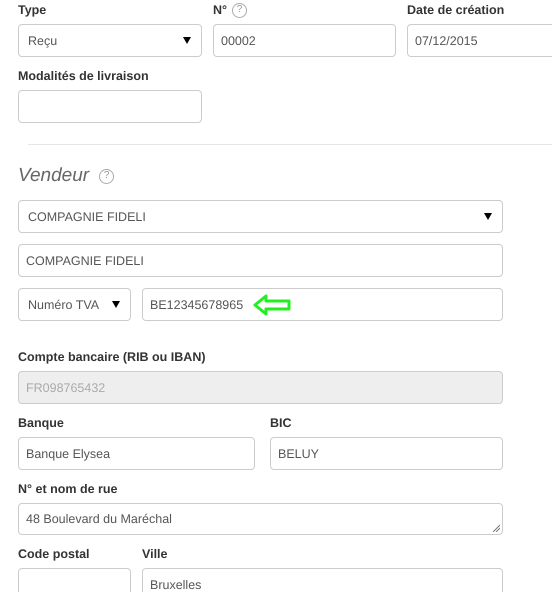 The width and height of the screenshot is (552, 592). Describe the element at coordinates (322, 580) in the screenshot. I see `input-field: Bruxelles` at that location.